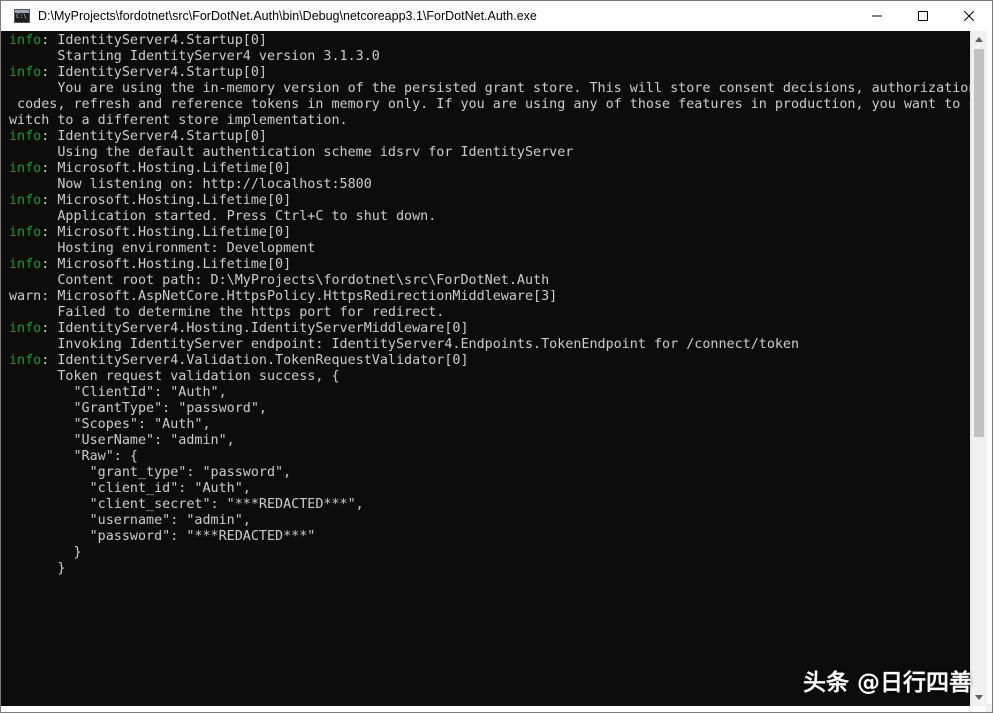 The height and width of the screenshot is (713, 993). Describe the element at coordinates (489, 457) in the screenshot. I see `console-line: "Raw": {` at that location.